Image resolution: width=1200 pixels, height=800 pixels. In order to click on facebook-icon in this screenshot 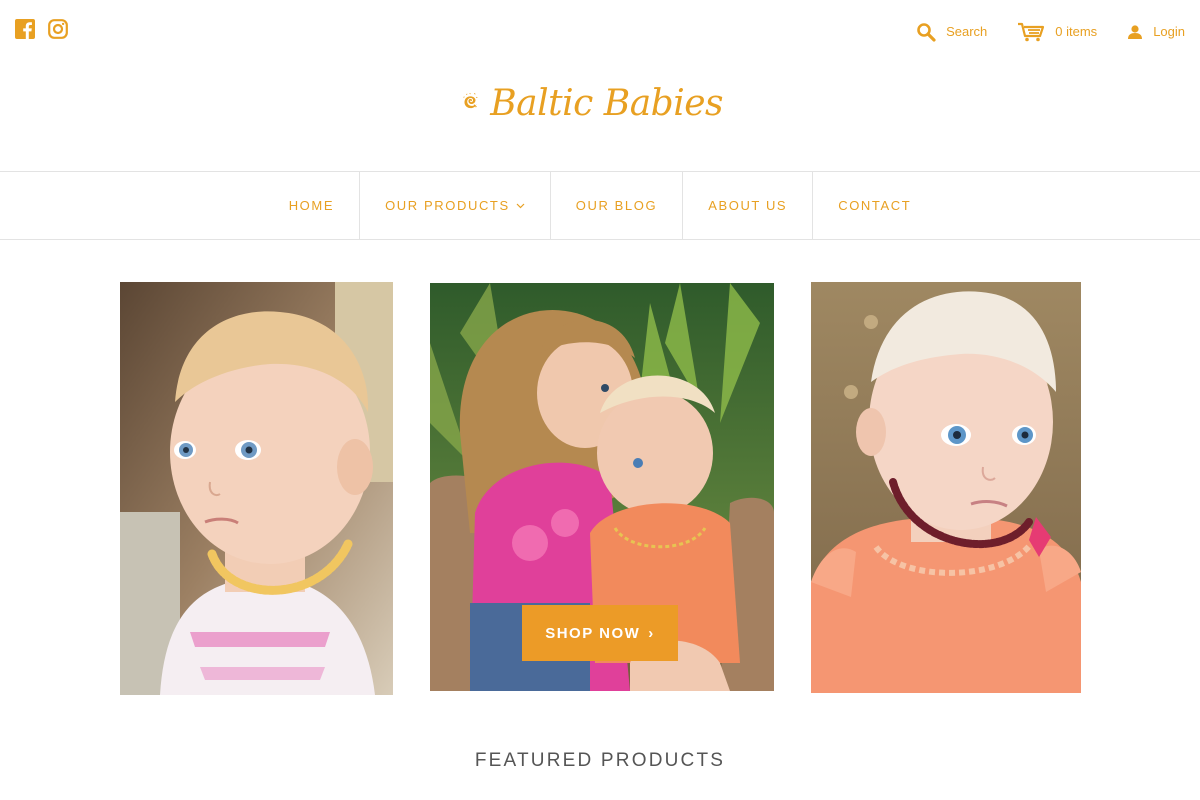, I will do `click(25, 29)`.